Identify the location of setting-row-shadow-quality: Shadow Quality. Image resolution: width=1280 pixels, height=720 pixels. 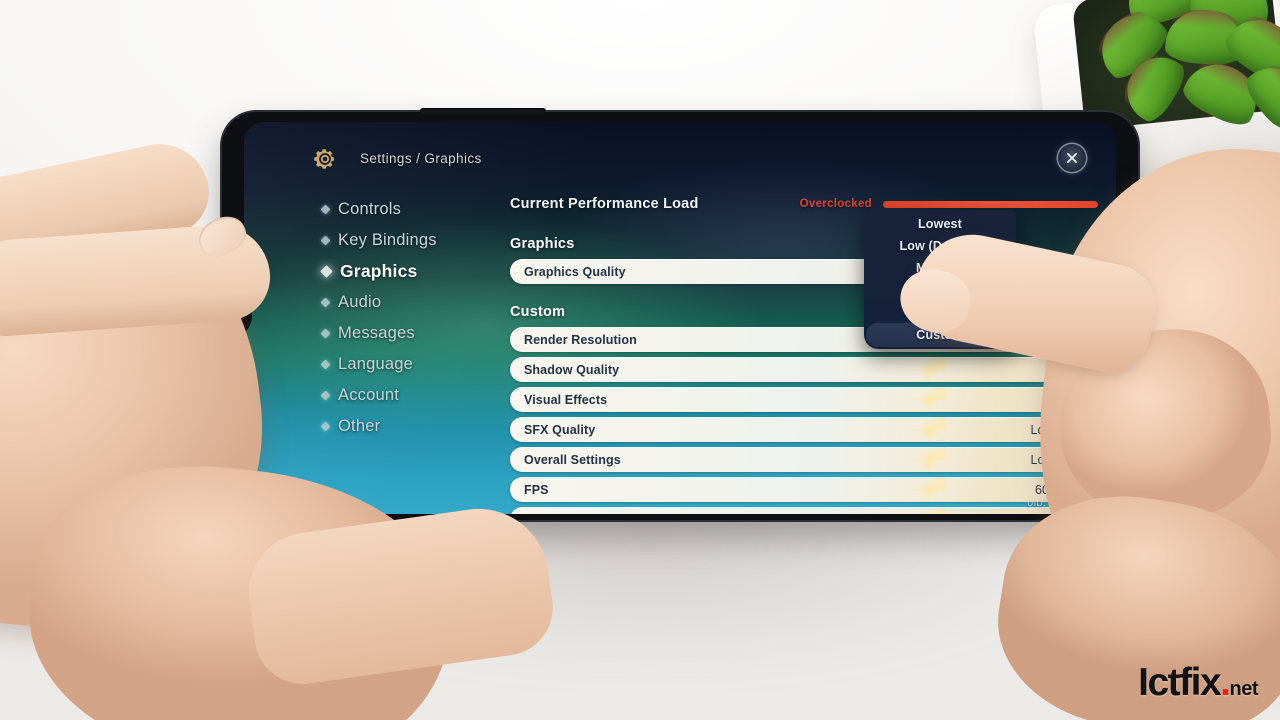
(804, 369).